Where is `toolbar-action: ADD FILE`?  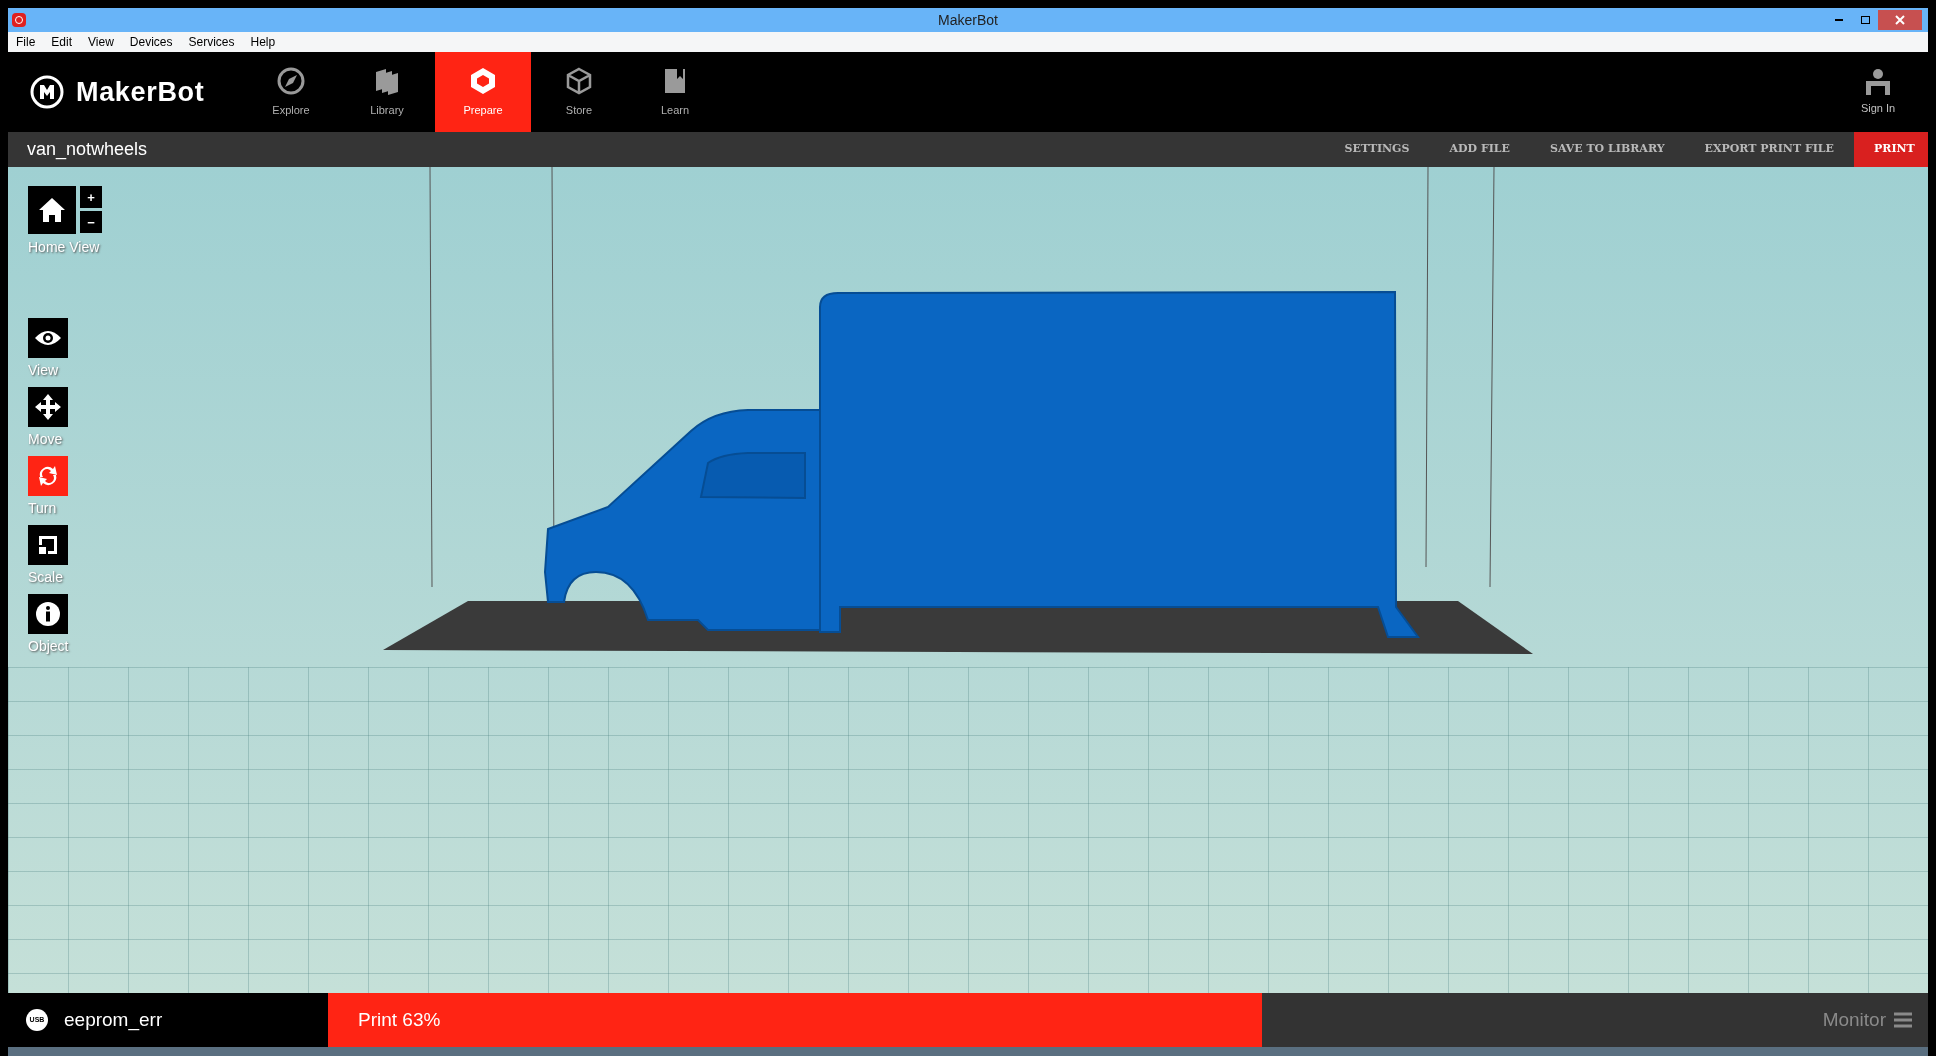 toolbar-action: ADD FILE is located at coordinates (1479, 149).